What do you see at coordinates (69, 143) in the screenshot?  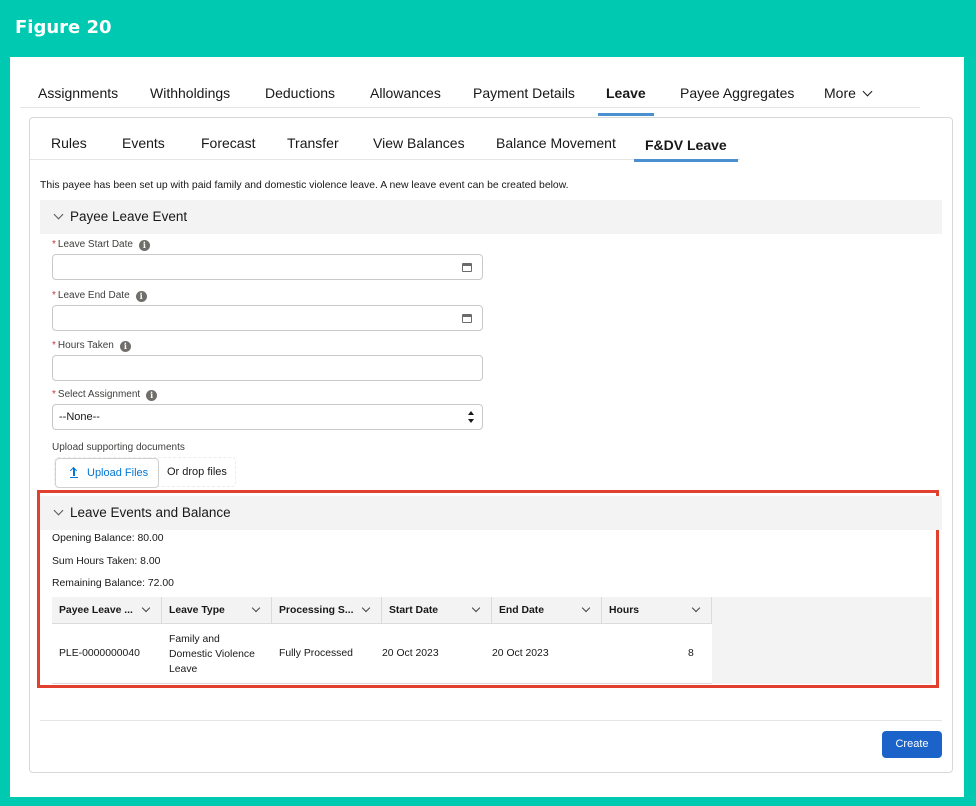 I see `subtab-rules: Rules` at bounding box center [69, 143].